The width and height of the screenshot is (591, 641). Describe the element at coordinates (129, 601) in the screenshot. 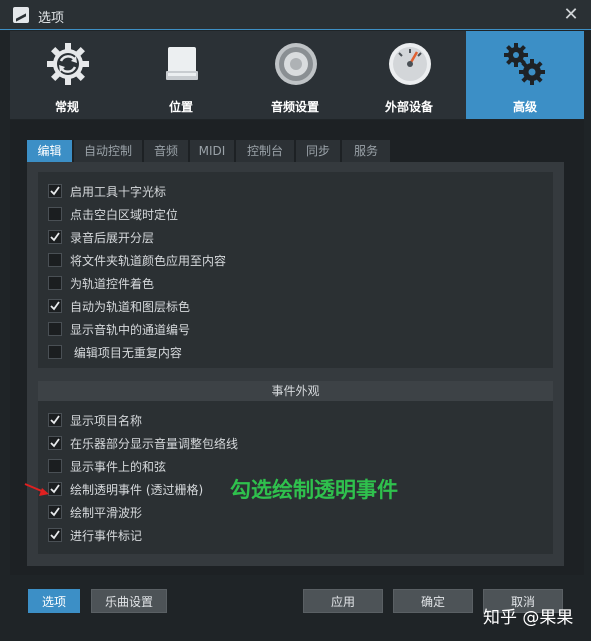

I see `song-settings-button: 乐曲设置` at that location.